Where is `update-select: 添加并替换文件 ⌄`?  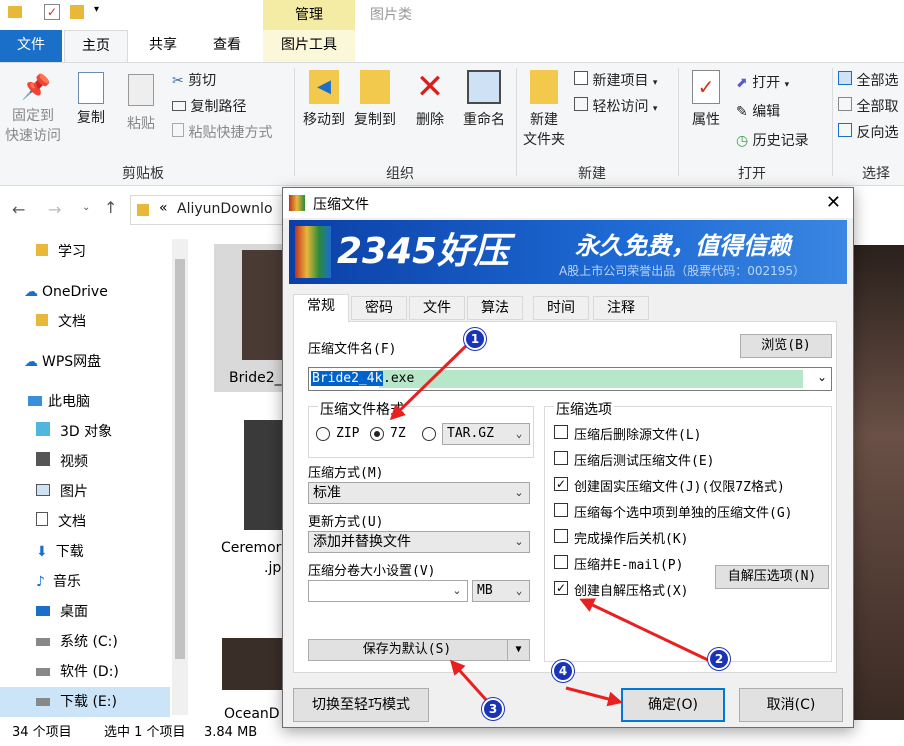
update-select: 添加并替换文件 ⌄ is located at coordinates (419, 542).